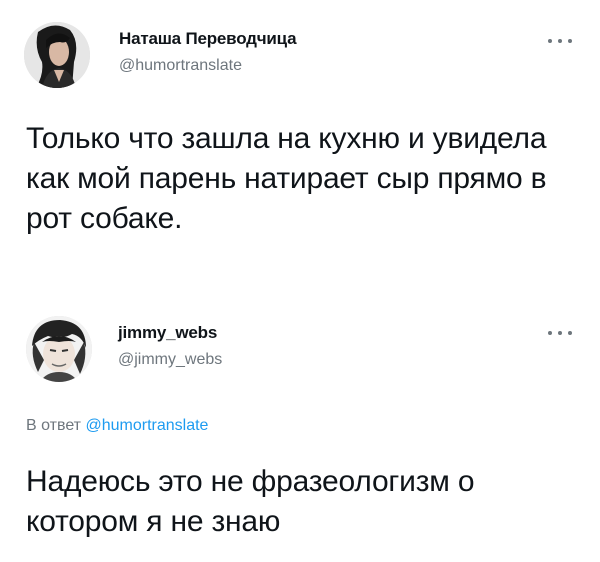 Image resolution: width=600 pixels, height=562 pixels. Describe the element at coordinates (170, 360) in the screenshot. I see `user-handle: @jimmy_webs` at that location.